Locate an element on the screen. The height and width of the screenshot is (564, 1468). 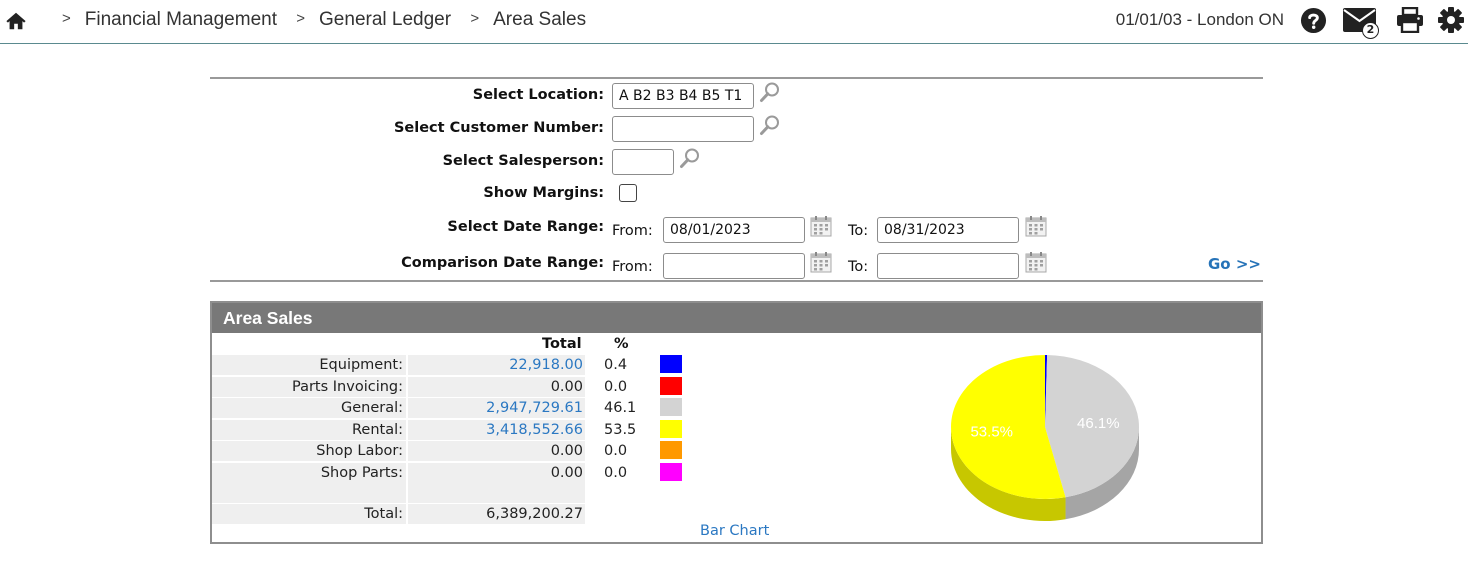
panel-title: Area Sales is located at coordinates (736, 318).